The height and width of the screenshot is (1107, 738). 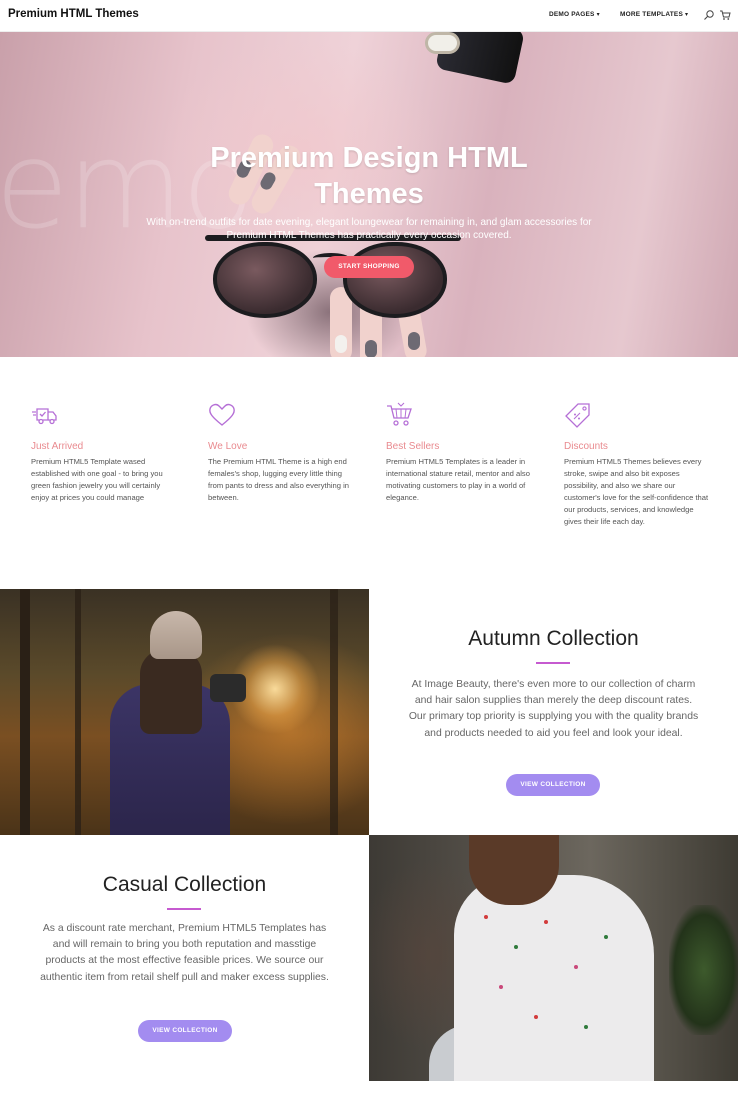 I want to click on nav-menu-demo-pages: DEMO PAGES ▾, so click(x=574, y=14).